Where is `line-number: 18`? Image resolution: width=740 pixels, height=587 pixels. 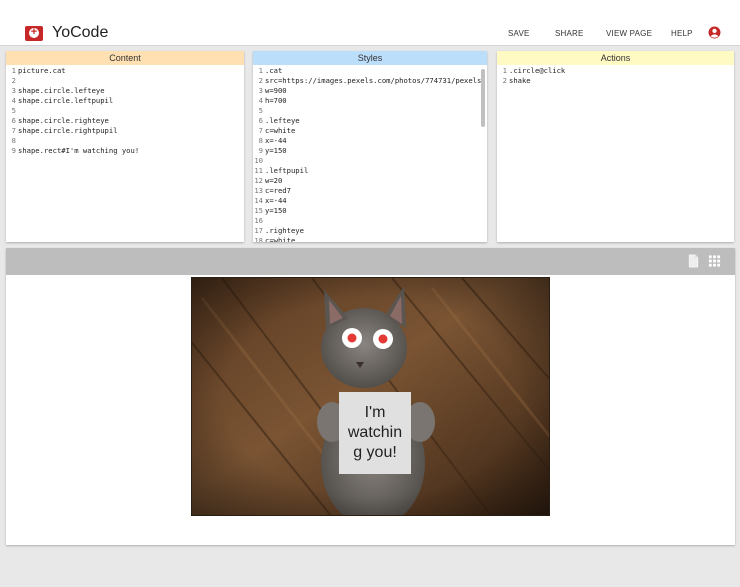
line-number: 18 is located at coordinates (258, 239).